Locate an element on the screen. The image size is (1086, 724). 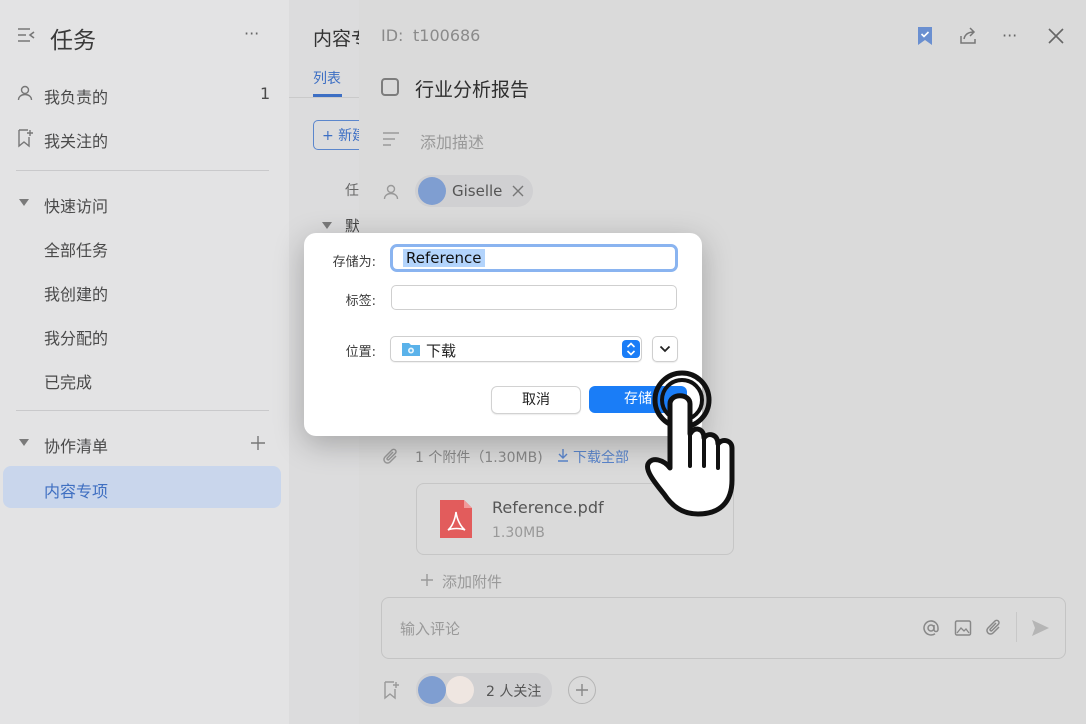
download-icon is located at coordinates (563, 455).